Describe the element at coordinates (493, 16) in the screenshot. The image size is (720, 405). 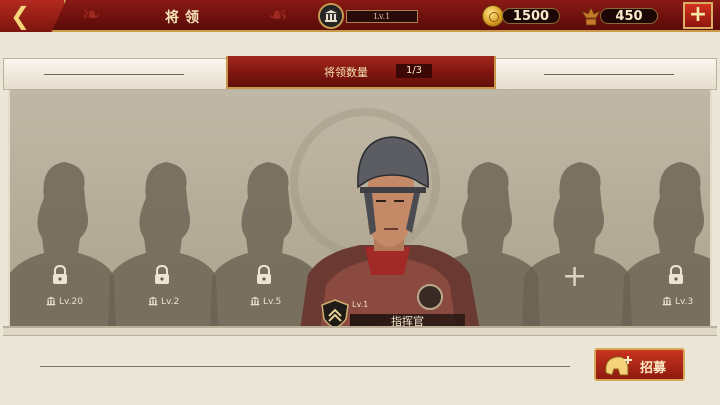
I see `gold-coin-icon` at that location.